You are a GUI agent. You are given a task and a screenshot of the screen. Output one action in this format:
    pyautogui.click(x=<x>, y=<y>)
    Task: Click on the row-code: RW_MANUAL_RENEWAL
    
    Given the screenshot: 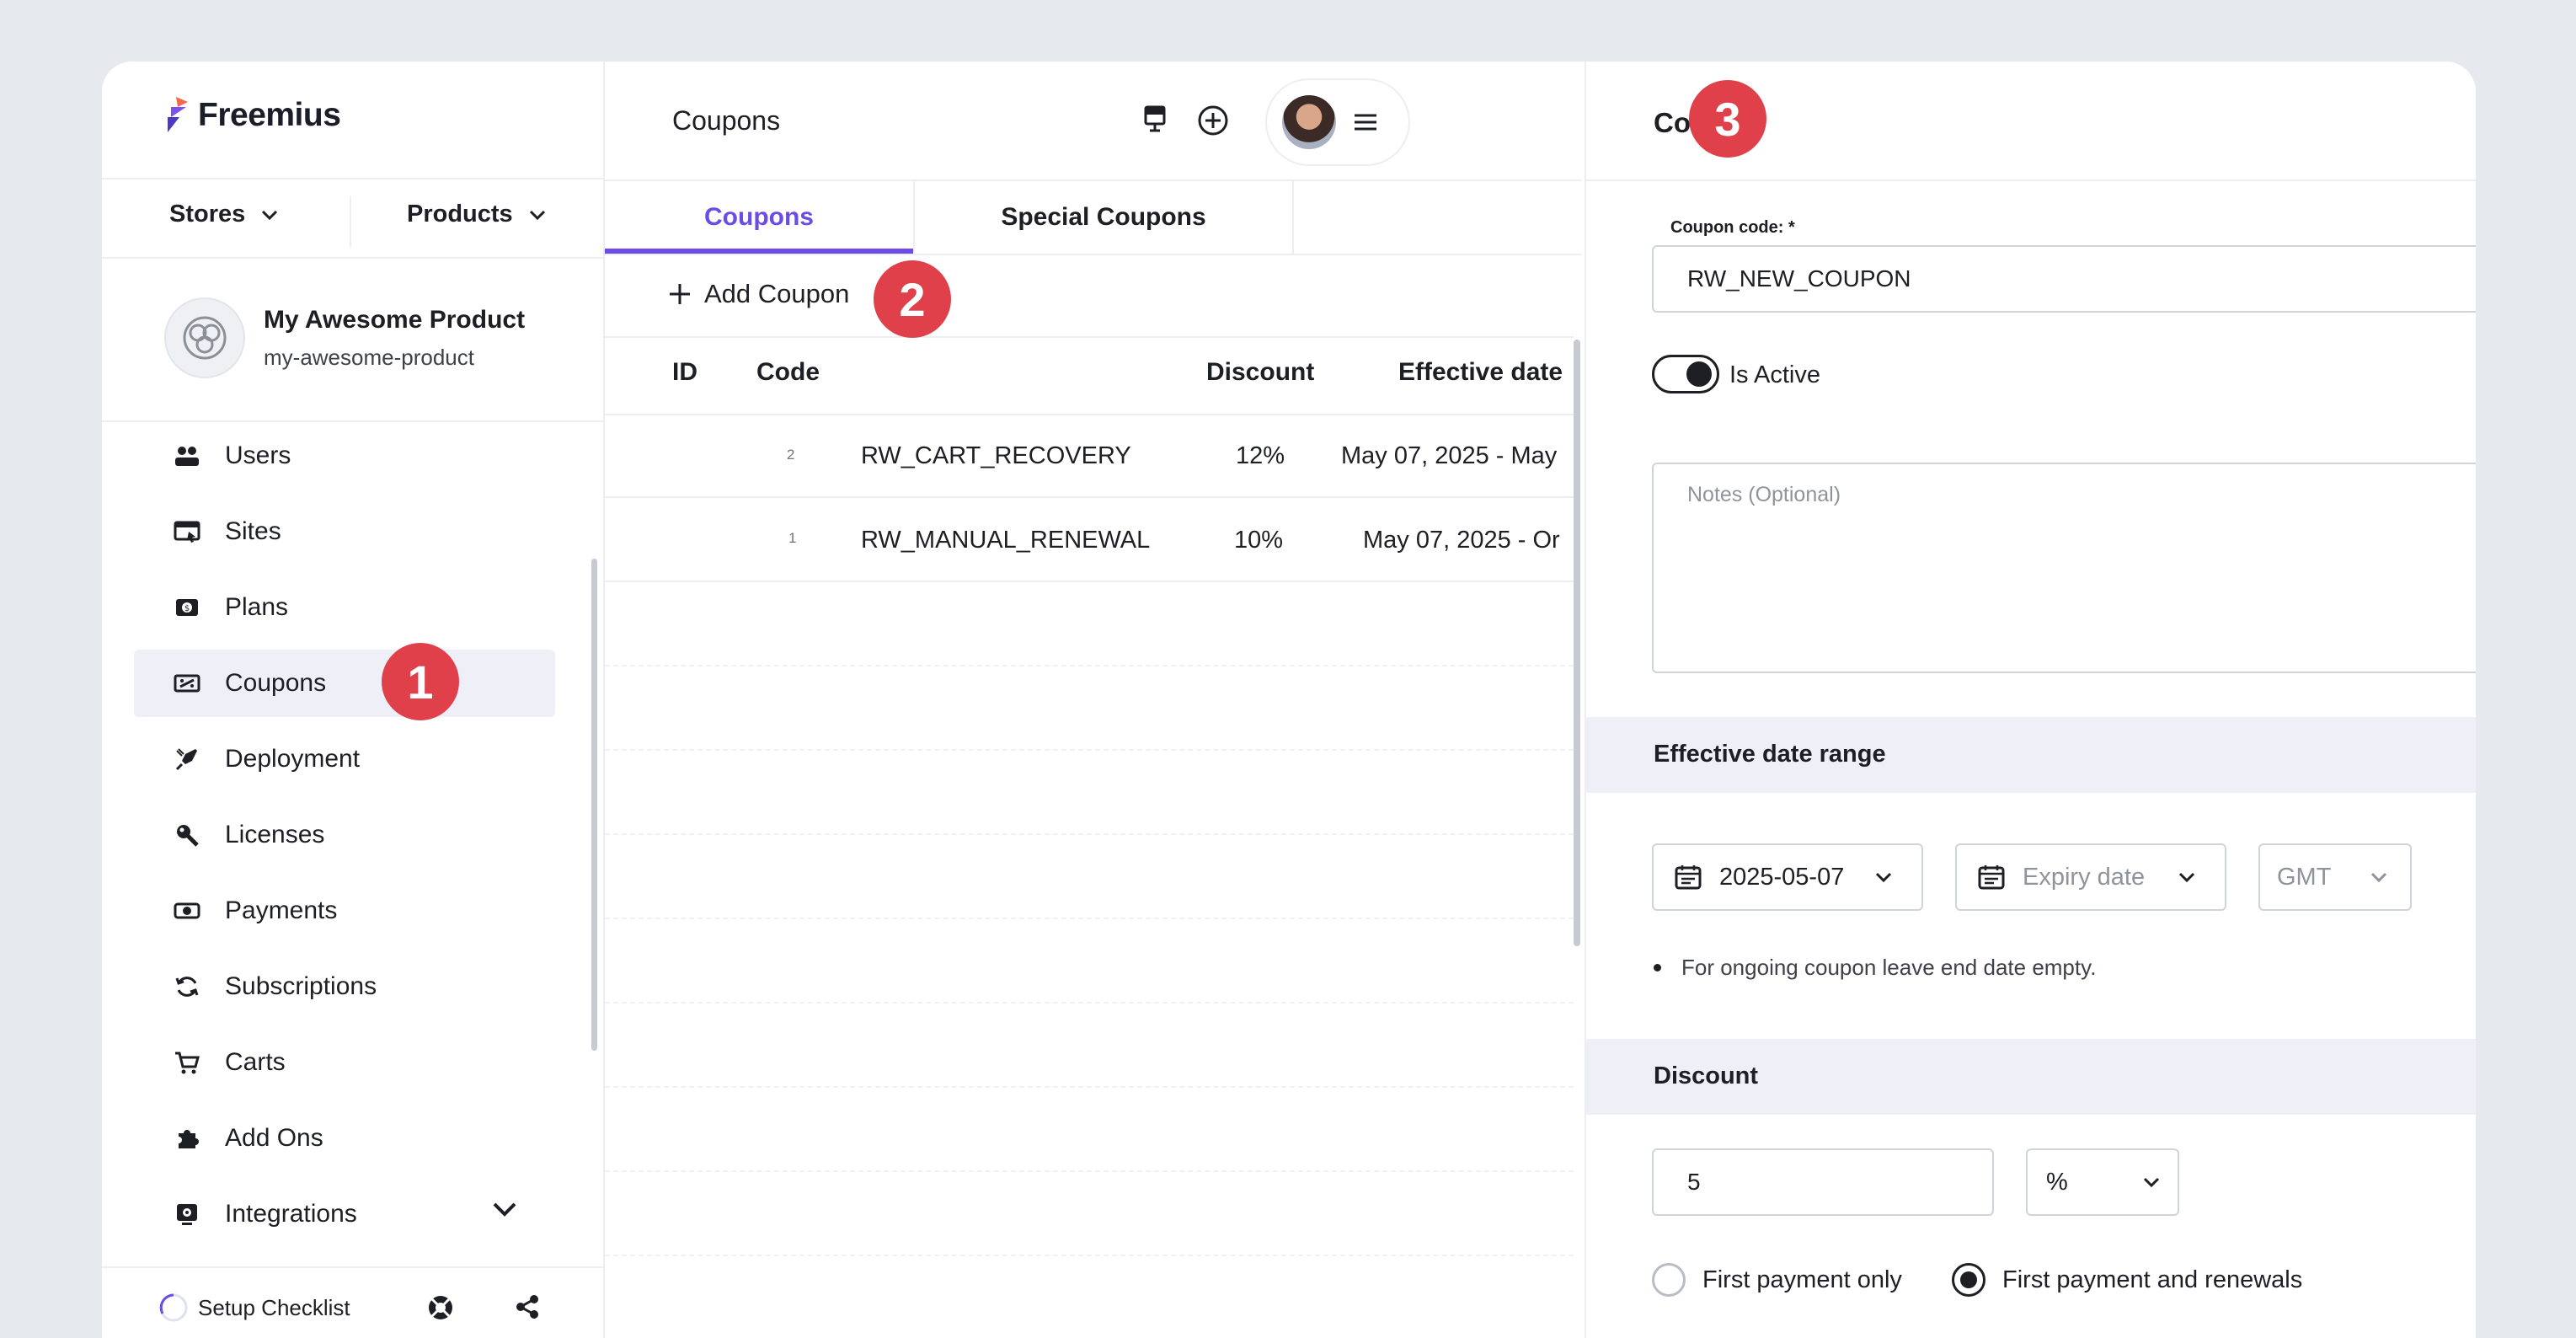 What is the action you would take?
    pyautogui.click(x=1006, y=540)
    